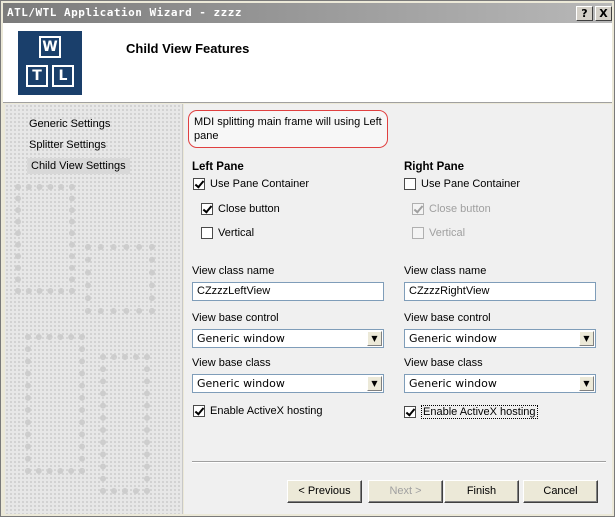 Image resolution: width=615 pixels, height=517 pixels. Describe the element at coordinates (78, 166) in the screenshot. I see `nav-item-child-view-settings: Child View Settings` at that location.